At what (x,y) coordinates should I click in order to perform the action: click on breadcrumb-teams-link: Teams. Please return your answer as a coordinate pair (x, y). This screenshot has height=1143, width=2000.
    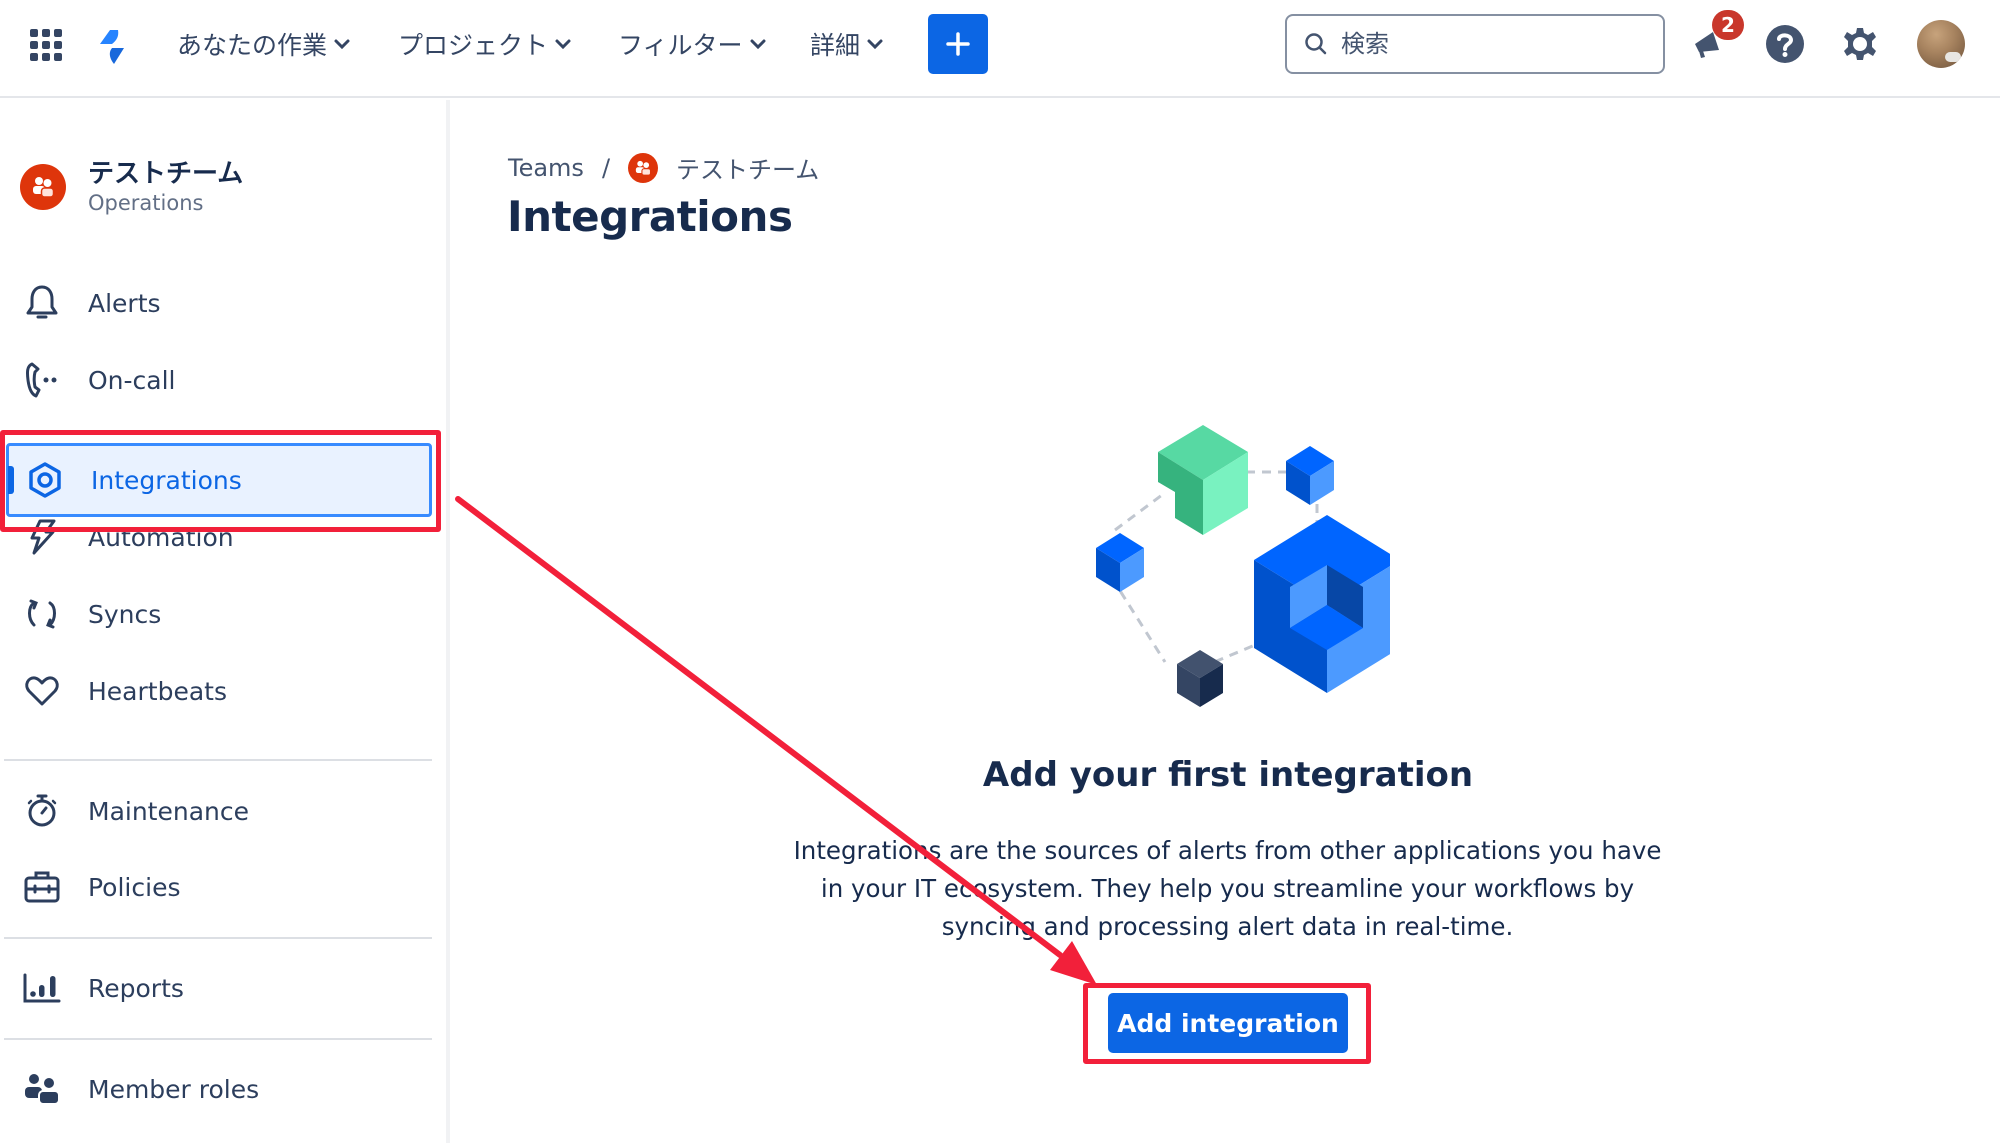
    Looking at the image, I should click on (546, 168).